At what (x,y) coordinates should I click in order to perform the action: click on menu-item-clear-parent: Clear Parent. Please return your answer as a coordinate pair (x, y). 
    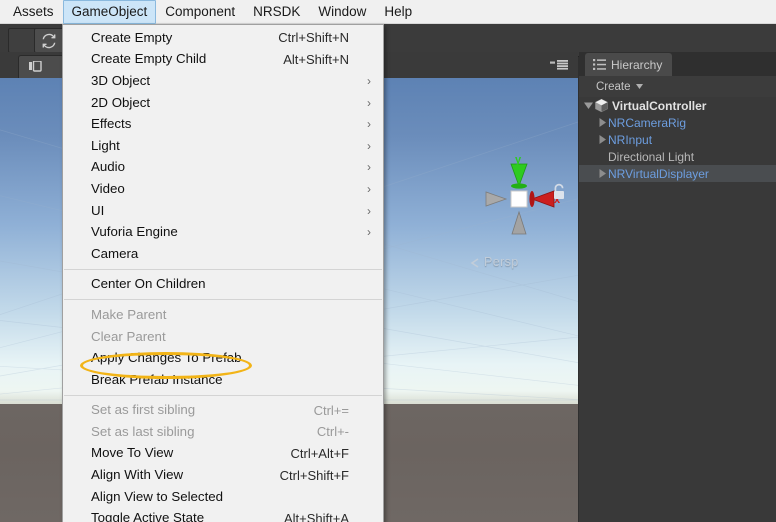
    Looking at the image, I should click on (223, 337).